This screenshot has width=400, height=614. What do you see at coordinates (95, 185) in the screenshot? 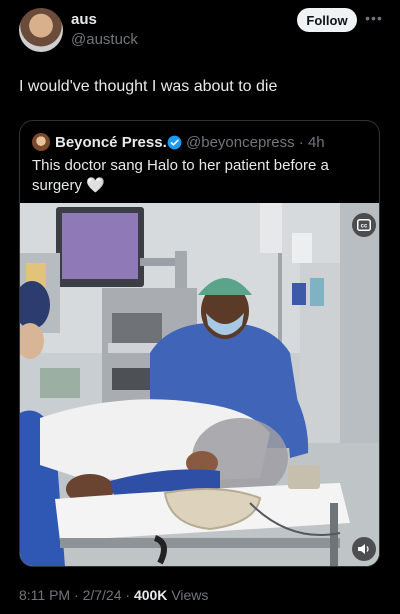
I see `white-heart-emoji: 🤍` at bounding box center [95, 185].